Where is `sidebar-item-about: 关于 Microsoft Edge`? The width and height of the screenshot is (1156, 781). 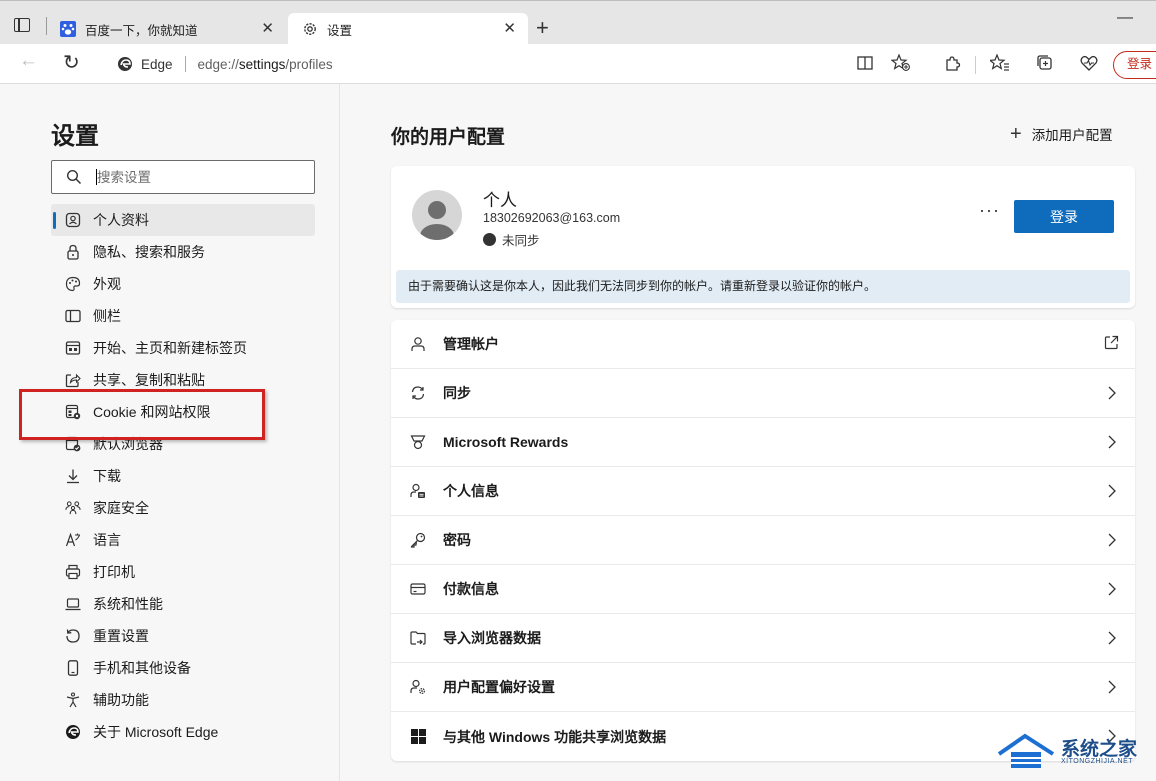 sidebar-item-about: 关于 Microsoft Edge is located at coordinates (183, 732).